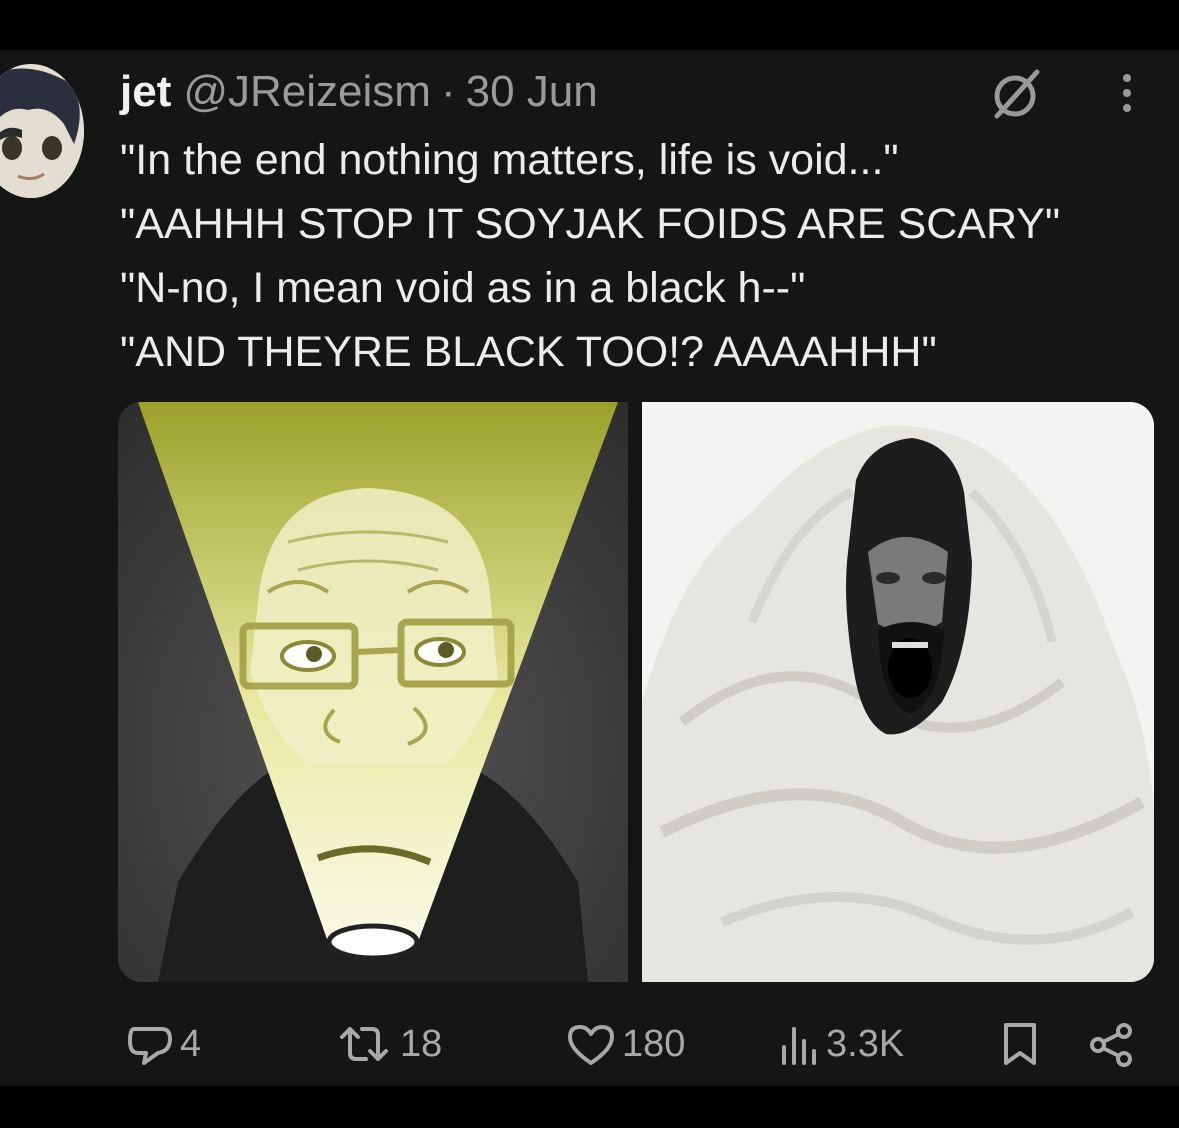 This screenshot has width=1179, height=1128. What do you see at coordinates (1127, 93) in the screenshot?
I see `more-icon` at bounding box center [1127, 93].